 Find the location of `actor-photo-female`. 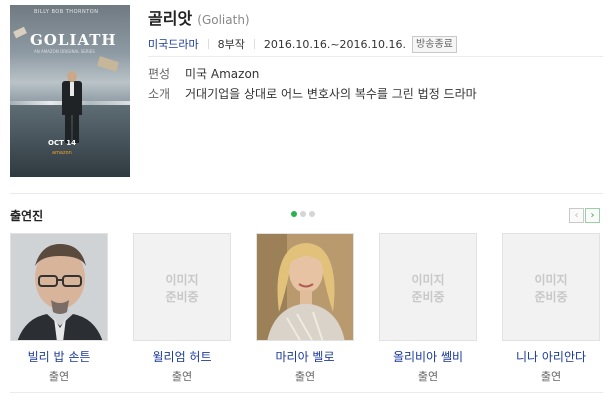

actor-photo-female is located at coordinates (305, 287).